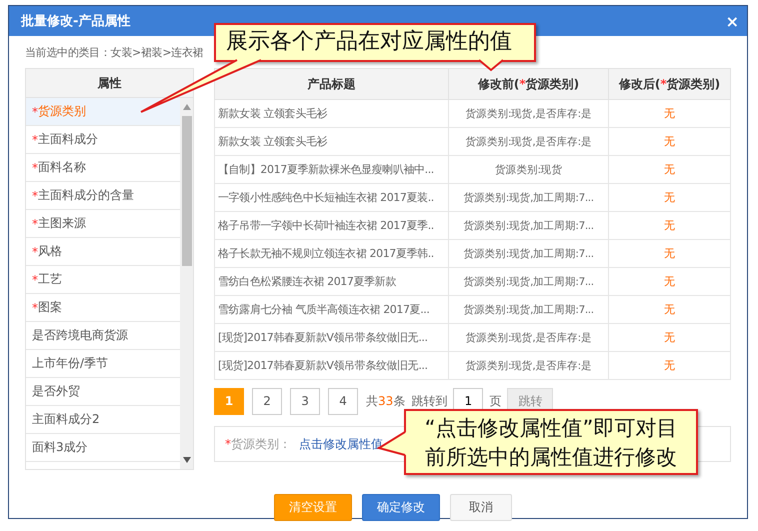 This screenshot has height=531, width=758. What do you see at coordinates (114, 52) in the screenshot?
I see `breadcrumb: 当前选中的类目：女装>裙装>连衣裙` at bounding box center [114, 52].